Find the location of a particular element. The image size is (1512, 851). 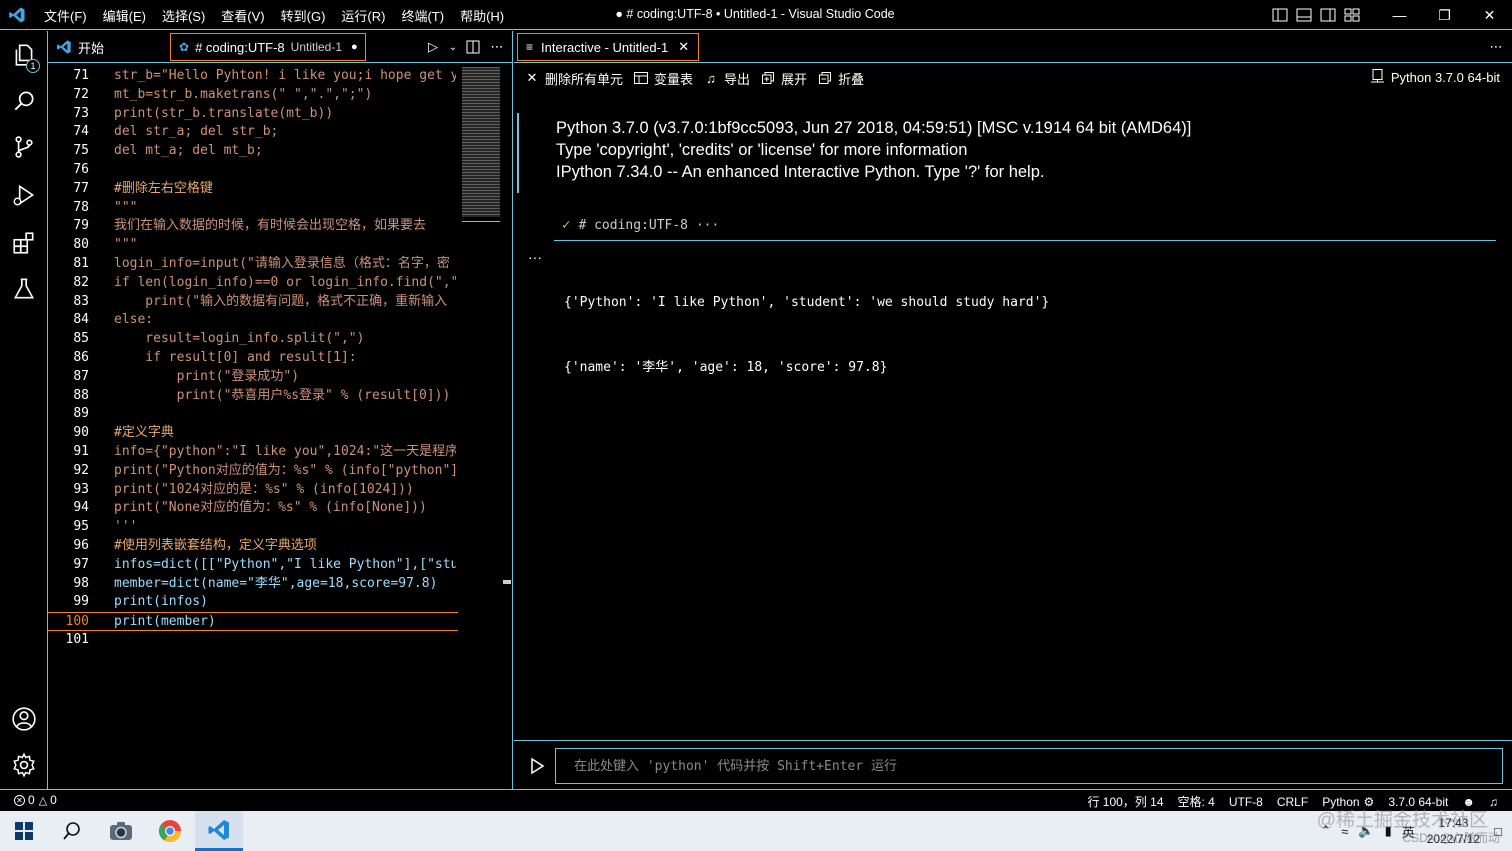

executed-cell-header: ✓ # coding:UTF-8 ··· is located at coordinates (640, 225).